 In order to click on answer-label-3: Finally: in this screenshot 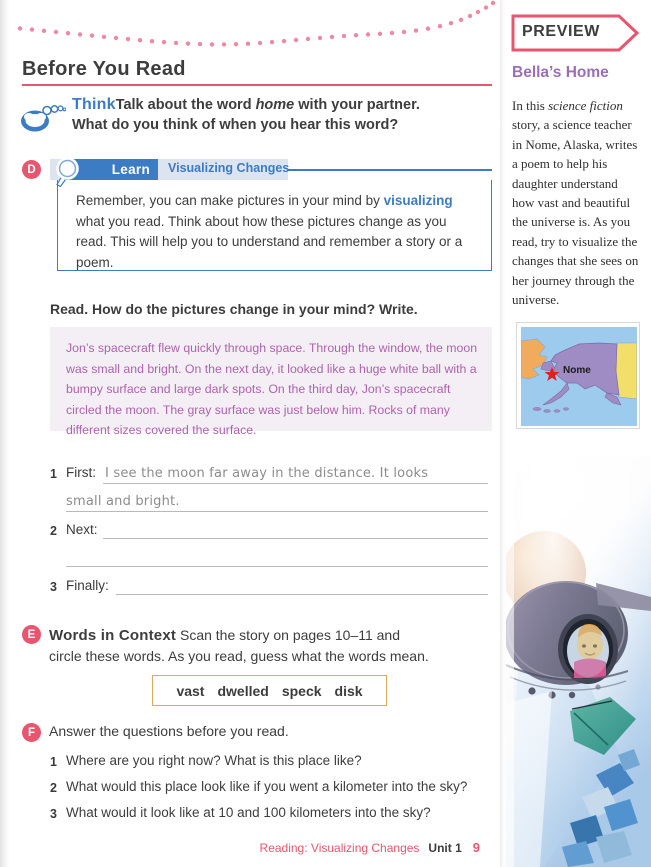, I will do `click(87, 585)`.